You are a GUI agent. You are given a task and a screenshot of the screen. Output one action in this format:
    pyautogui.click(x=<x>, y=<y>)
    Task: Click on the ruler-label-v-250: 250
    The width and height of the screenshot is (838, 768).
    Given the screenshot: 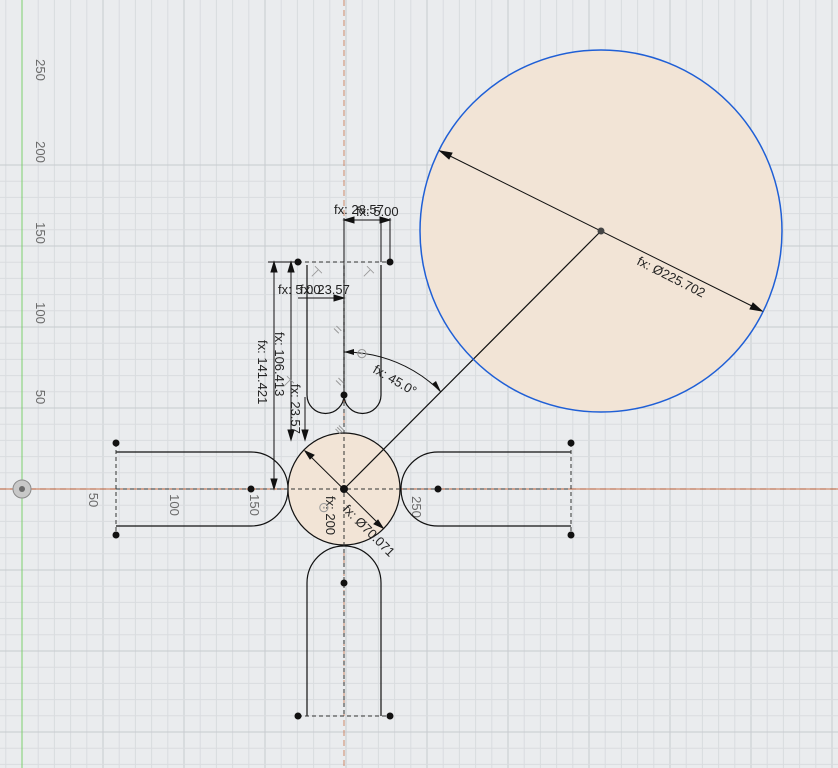 What is the action you would take?
    pyautogui.click(x=40, y=70)
    